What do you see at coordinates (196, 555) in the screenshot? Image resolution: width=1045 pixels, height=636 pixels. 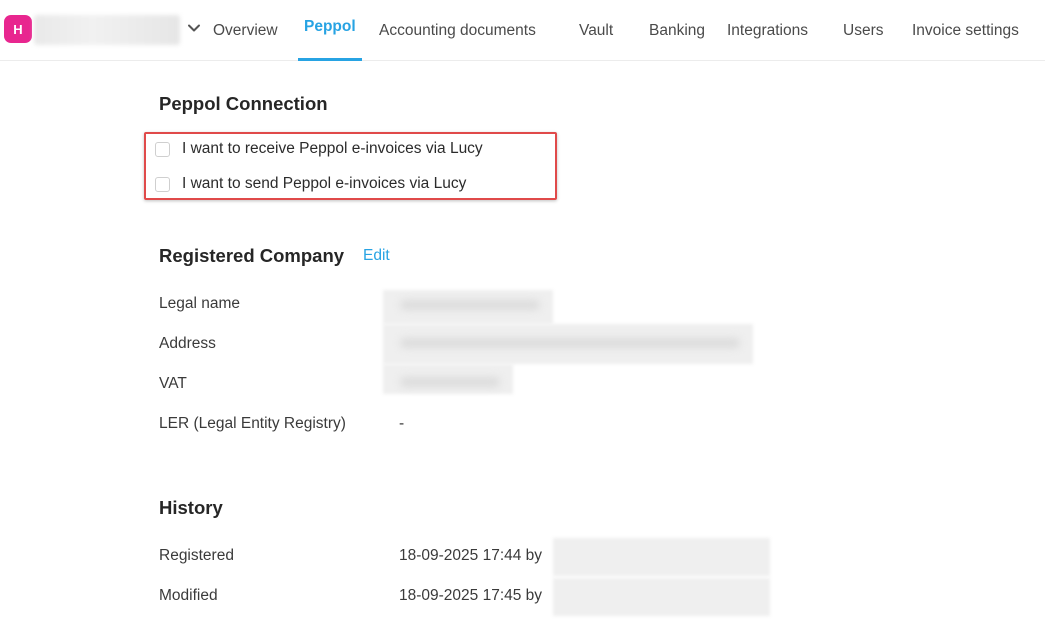 I see `registered-label: Registered` at bounding box center [196, 555].